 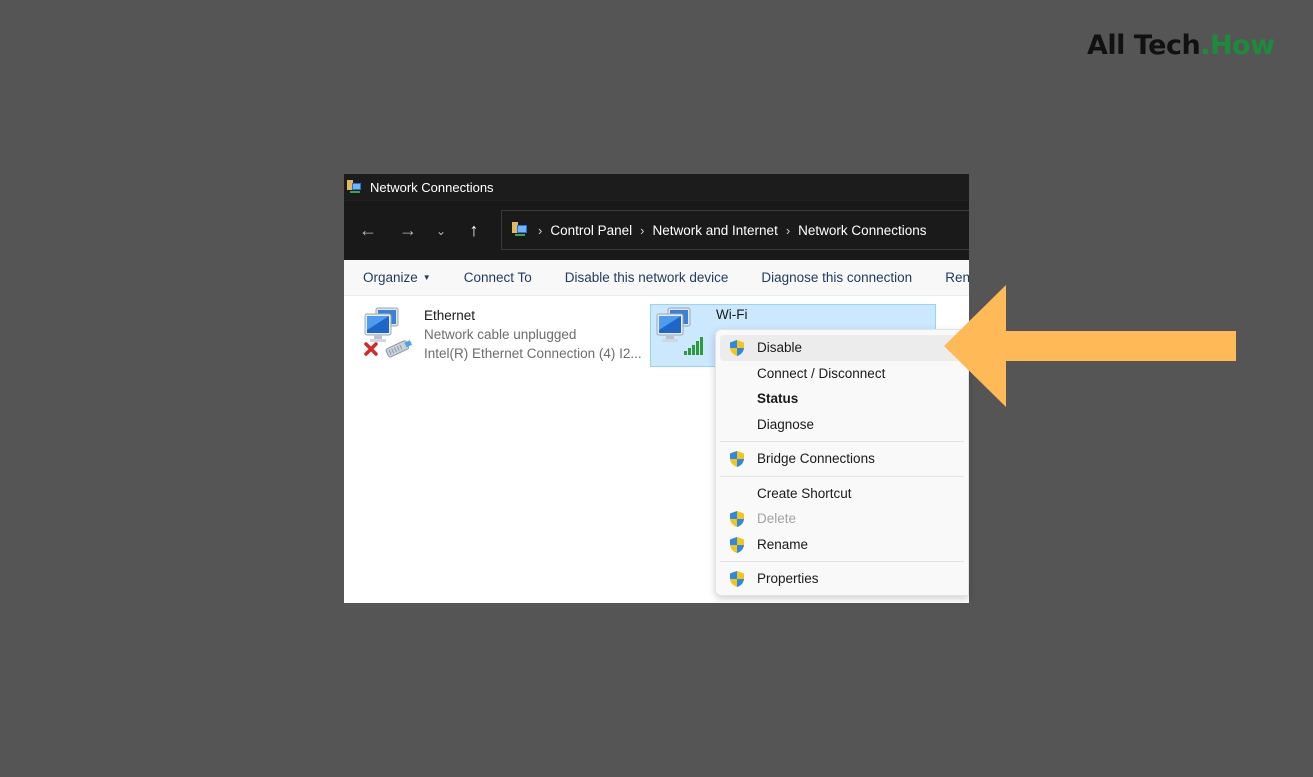 What do you see at coordinates (842, 519) in the screenshot?
I see `menu-item-delete: Delete` at bounding box center [842, 519].